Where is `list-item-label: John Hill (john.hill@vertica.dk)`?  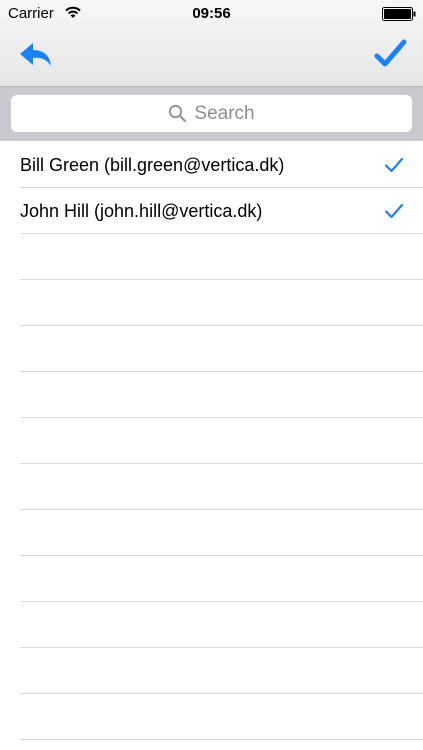 list-item-label: John Hill (john.hill@vertica.dk) is located at coordinates (141, 211).